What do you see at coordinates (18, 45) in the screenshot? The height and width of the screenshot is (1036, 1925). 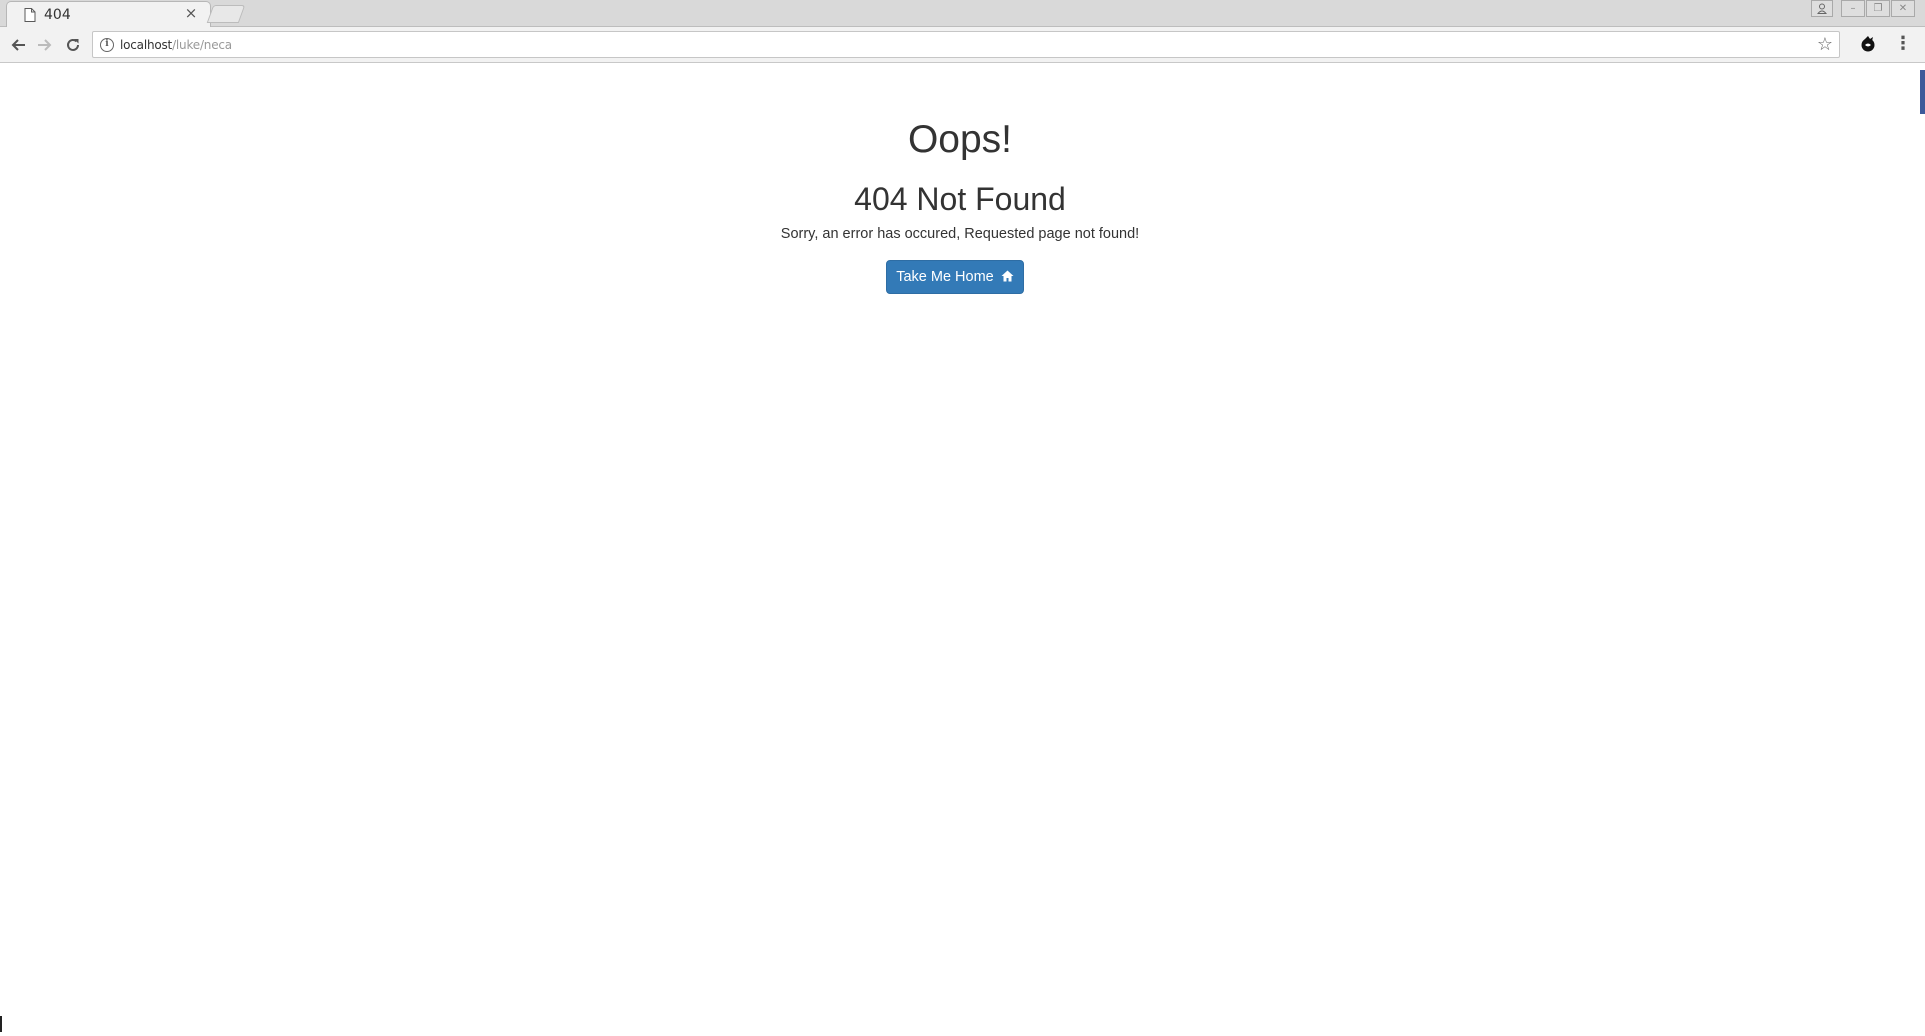 I see `back-arrow-icon` at bounding box center [18, 45].